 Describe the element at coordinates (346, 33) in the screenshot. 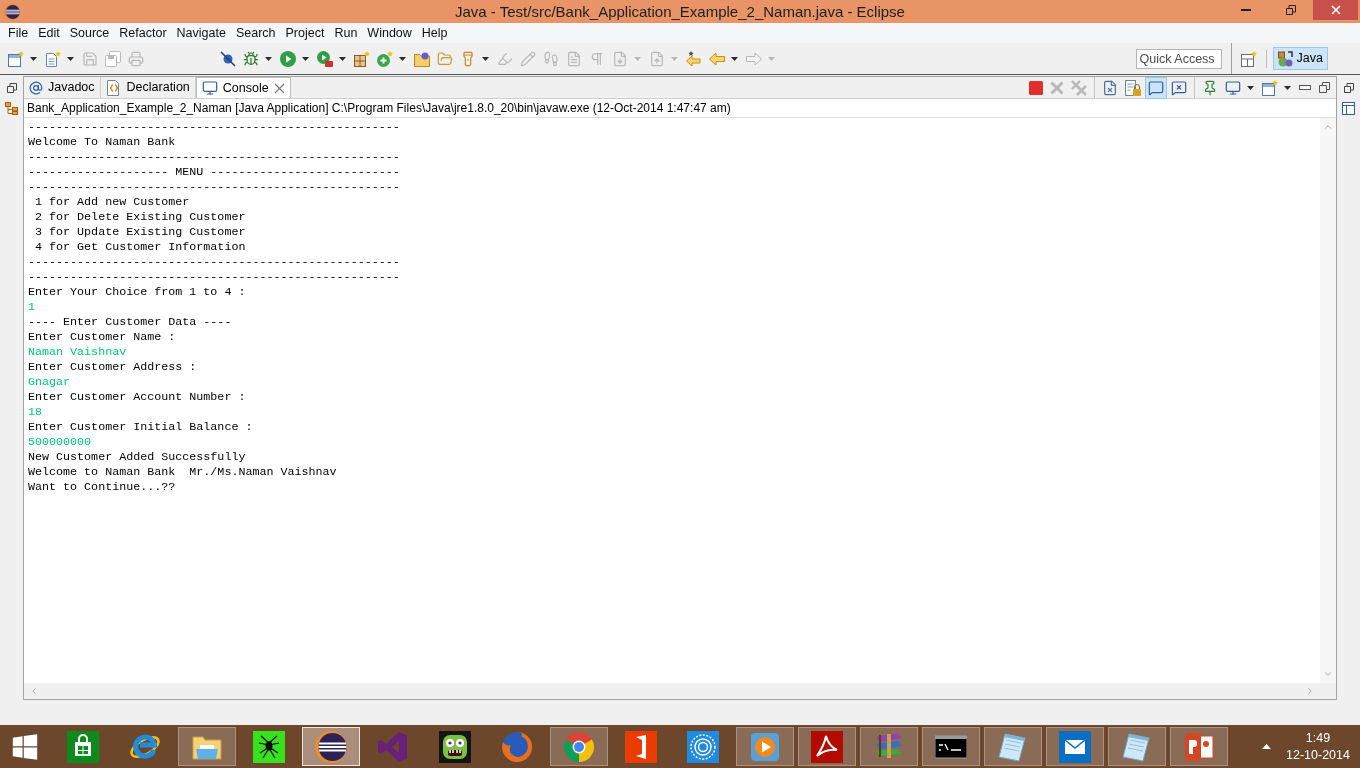

I see `menu-item: Run` at that location.